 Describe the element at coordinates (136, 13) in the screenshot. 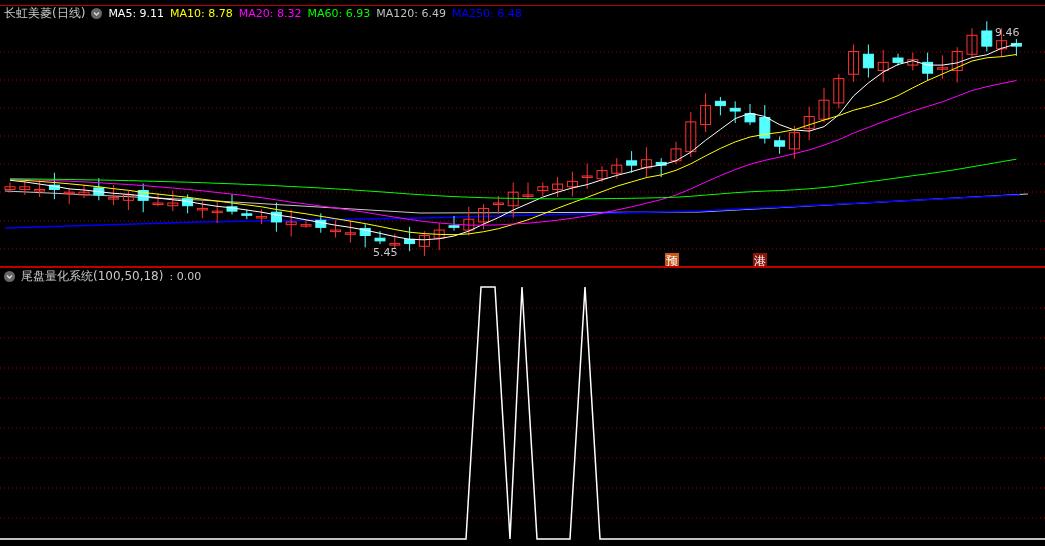

I see `moving-average-value: MA5: 9.11` at that location.